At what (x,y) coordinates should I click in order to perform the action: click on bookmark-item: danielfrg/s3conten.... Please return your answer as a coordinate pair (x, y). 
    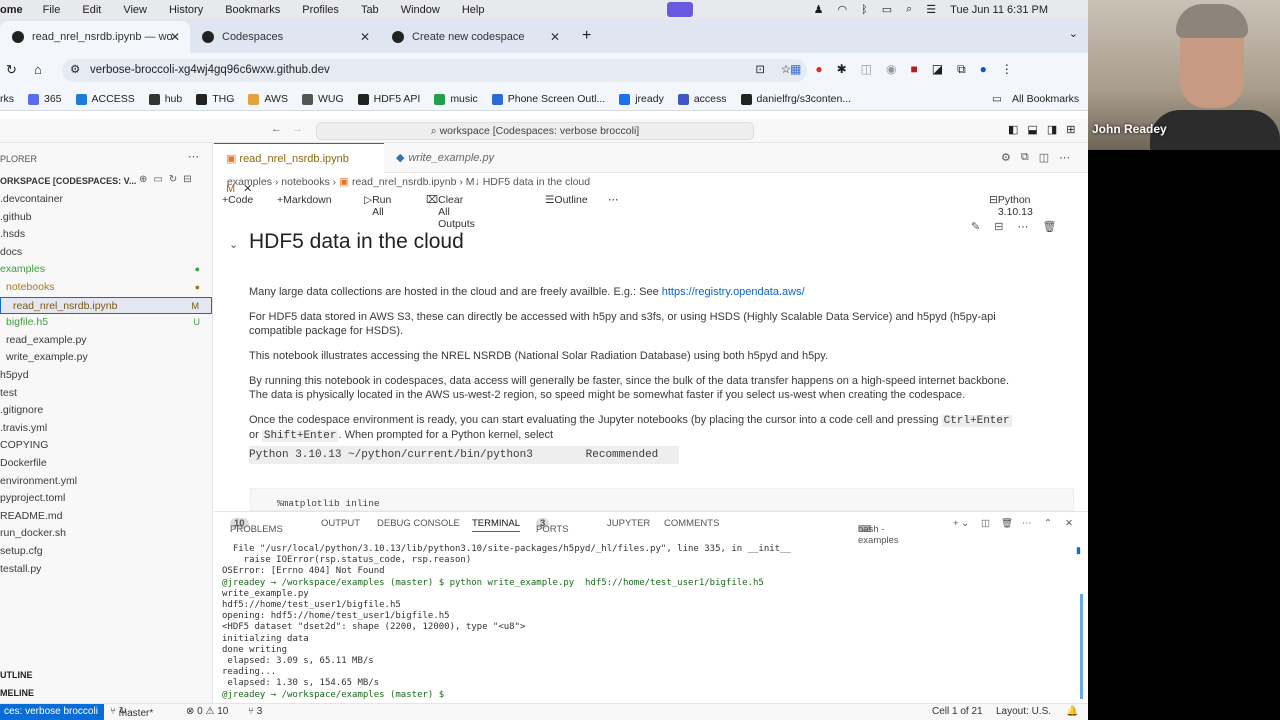
    Looking at the image, I should click on (795, 99).